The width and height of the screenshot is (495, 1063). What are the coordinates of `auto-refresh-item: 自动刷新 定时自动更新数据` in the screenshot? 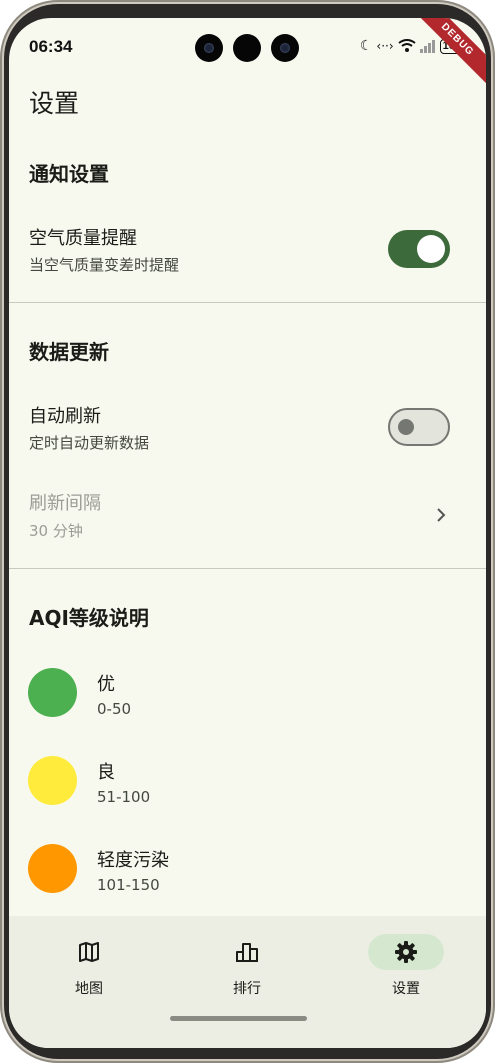 It's located at (247, 426).